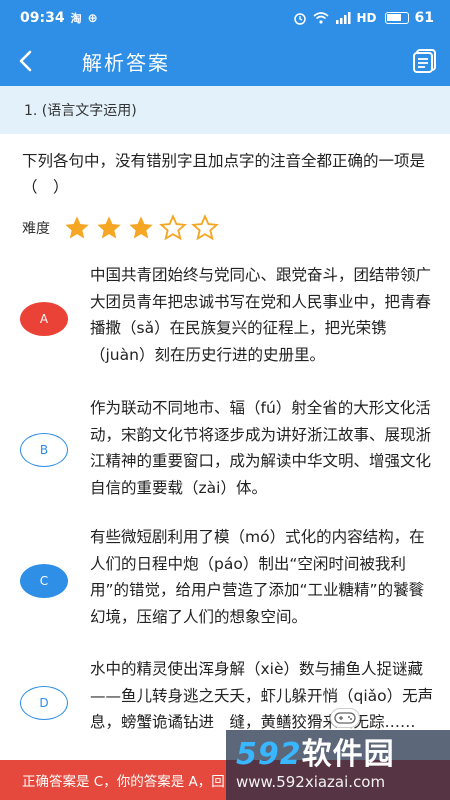 This screenshot has height=800, width=450. I want to click on watermark-logo-text: 软件园, so click(348, 754).